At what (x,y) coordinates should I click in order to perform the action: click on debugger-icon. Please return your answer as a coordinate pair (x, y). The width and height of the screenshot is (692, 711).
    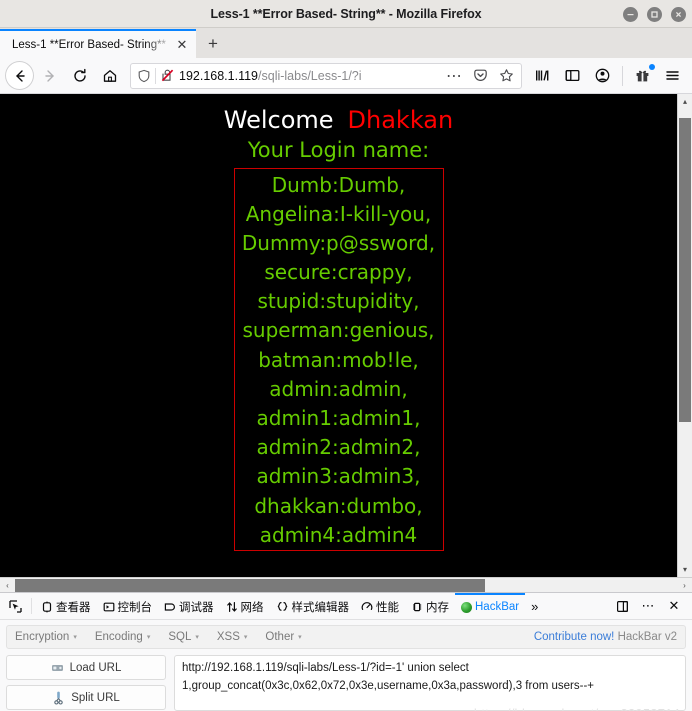
    Looking at the image, I should click on (170, 607).